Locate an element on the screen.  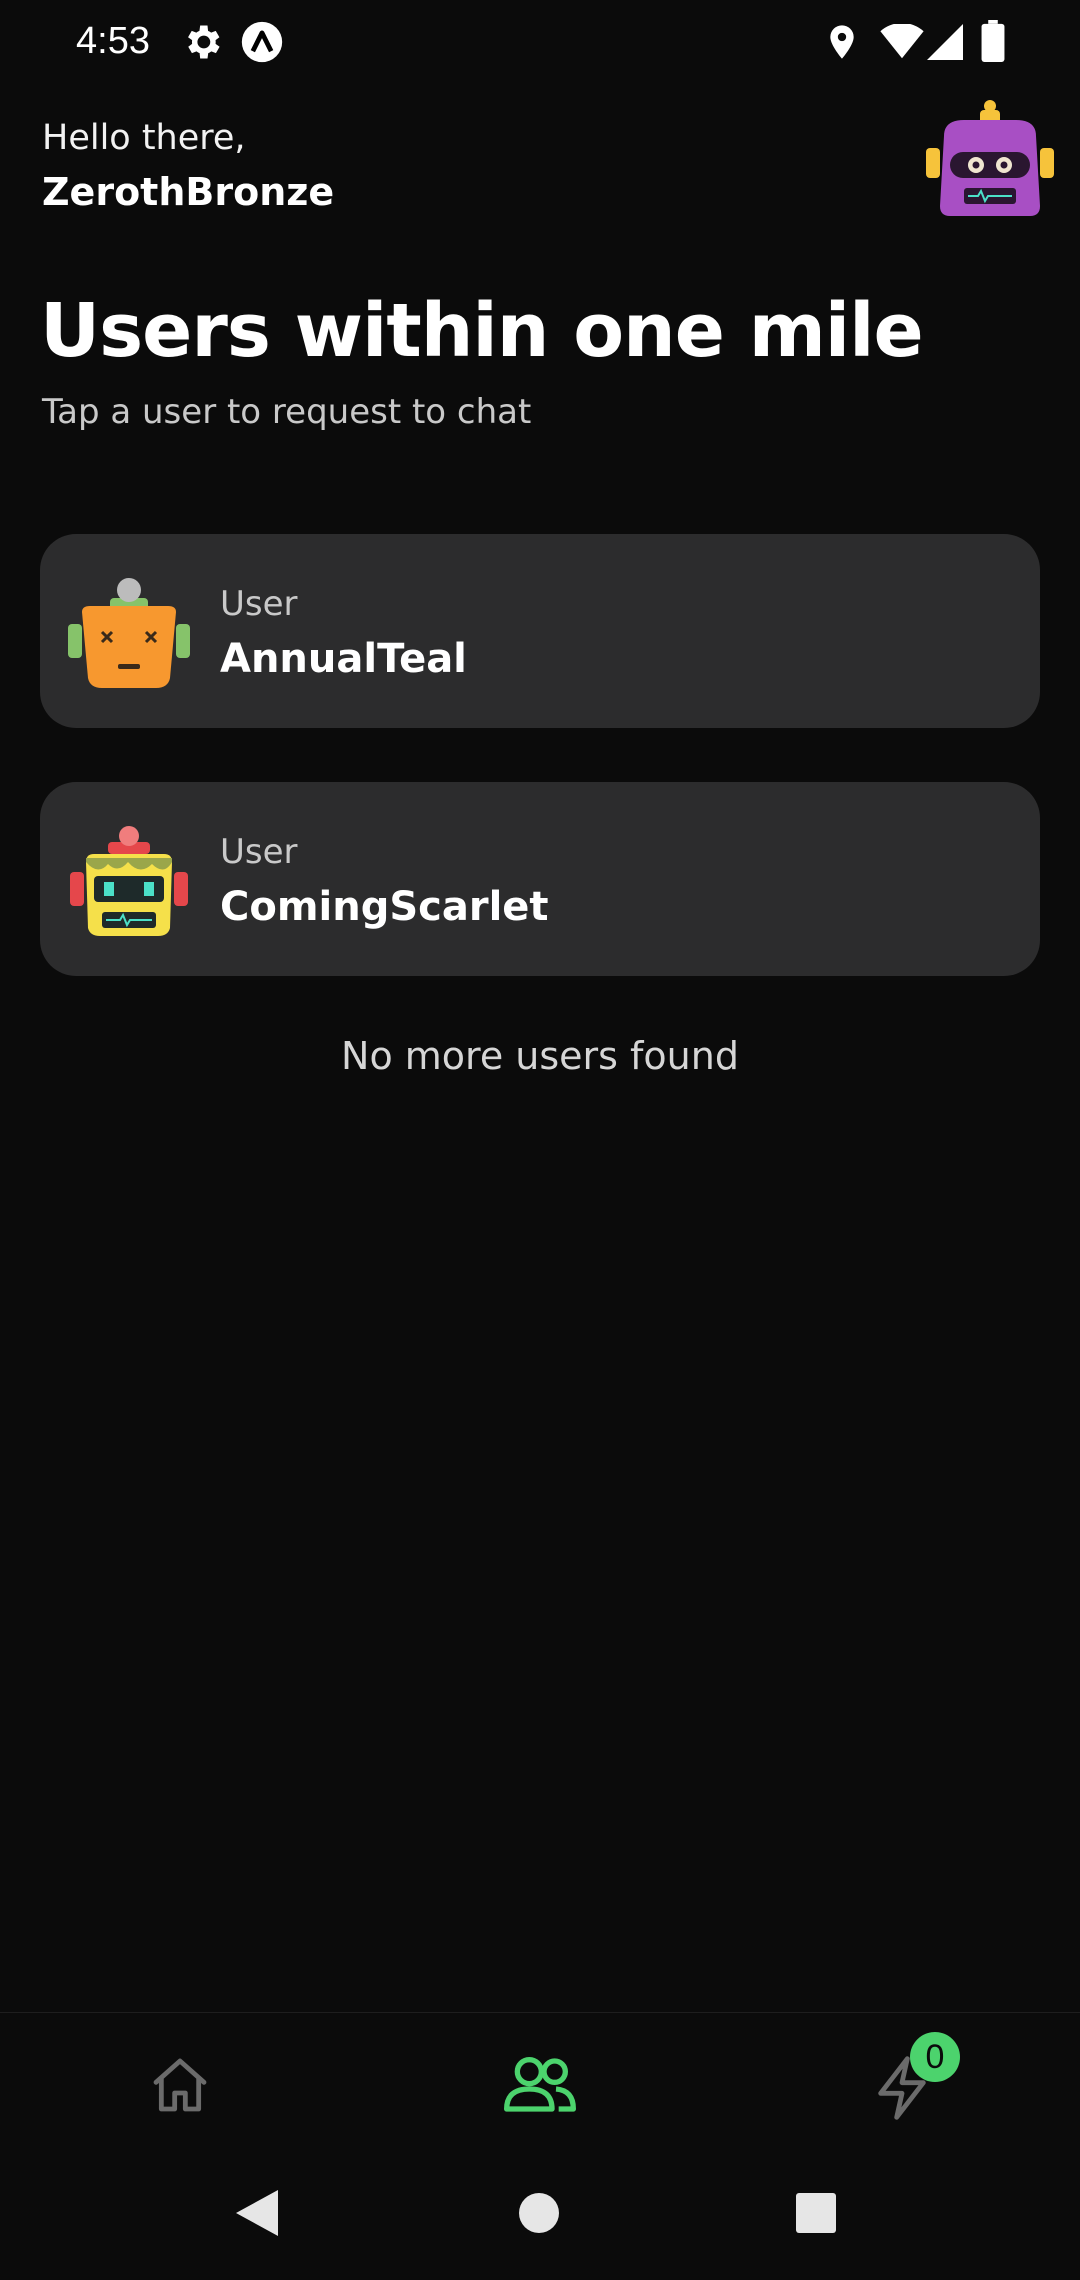
home-icon is located at coordinates (180, 2085).